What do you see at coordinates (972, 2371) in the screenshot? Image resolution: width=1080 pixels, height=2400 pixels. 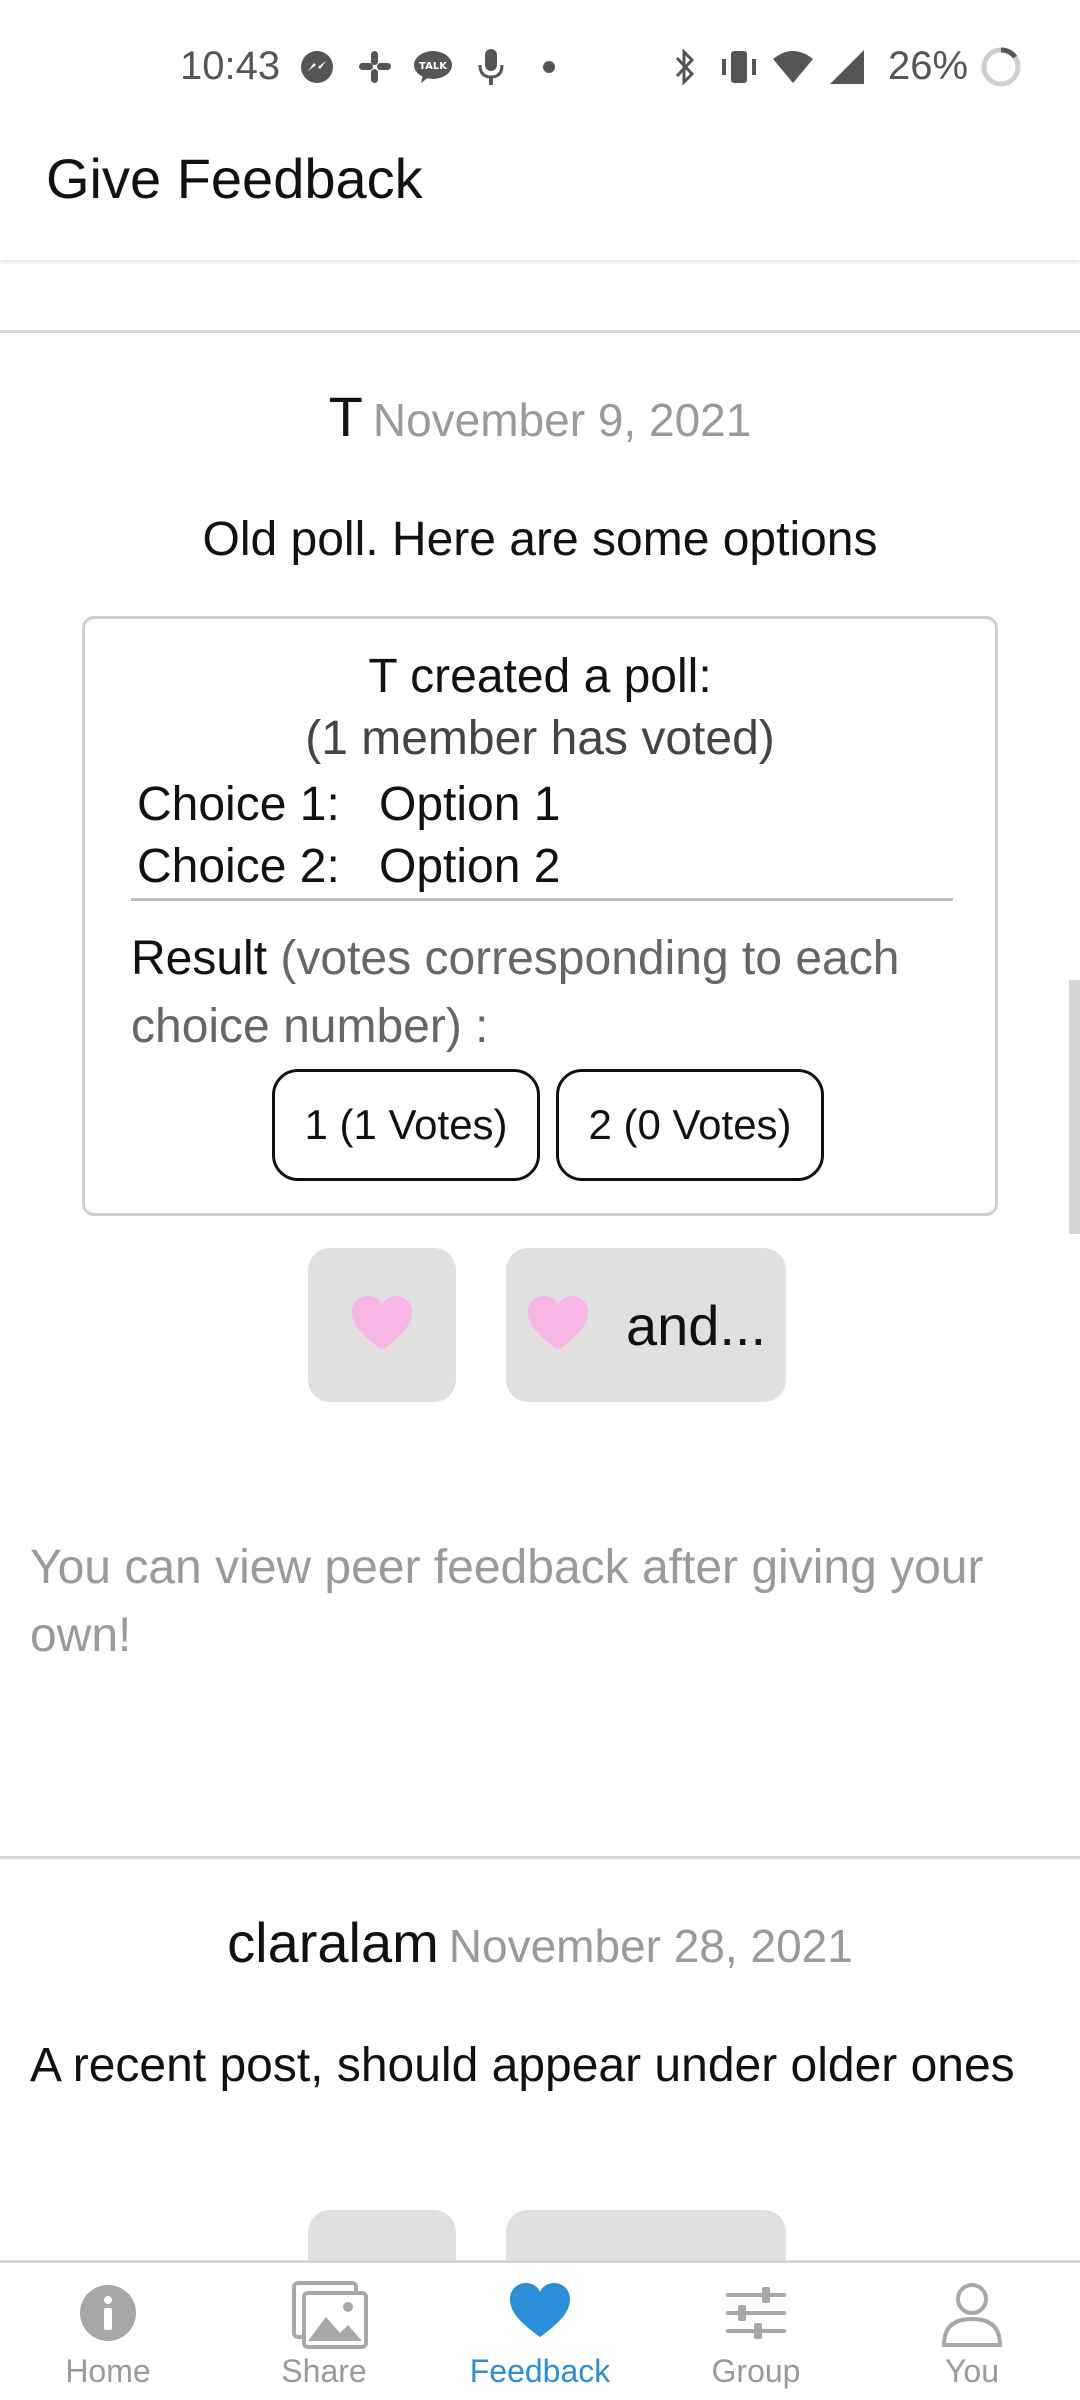 I see `nav-label: You` at bounding box center [972, 2371].